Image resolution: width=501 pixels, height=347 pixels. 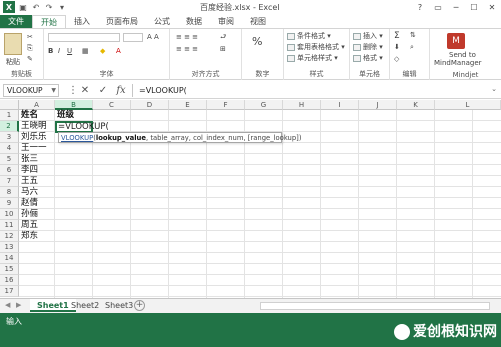 I want to click on select-all-corner, so click(x=9, y=105).